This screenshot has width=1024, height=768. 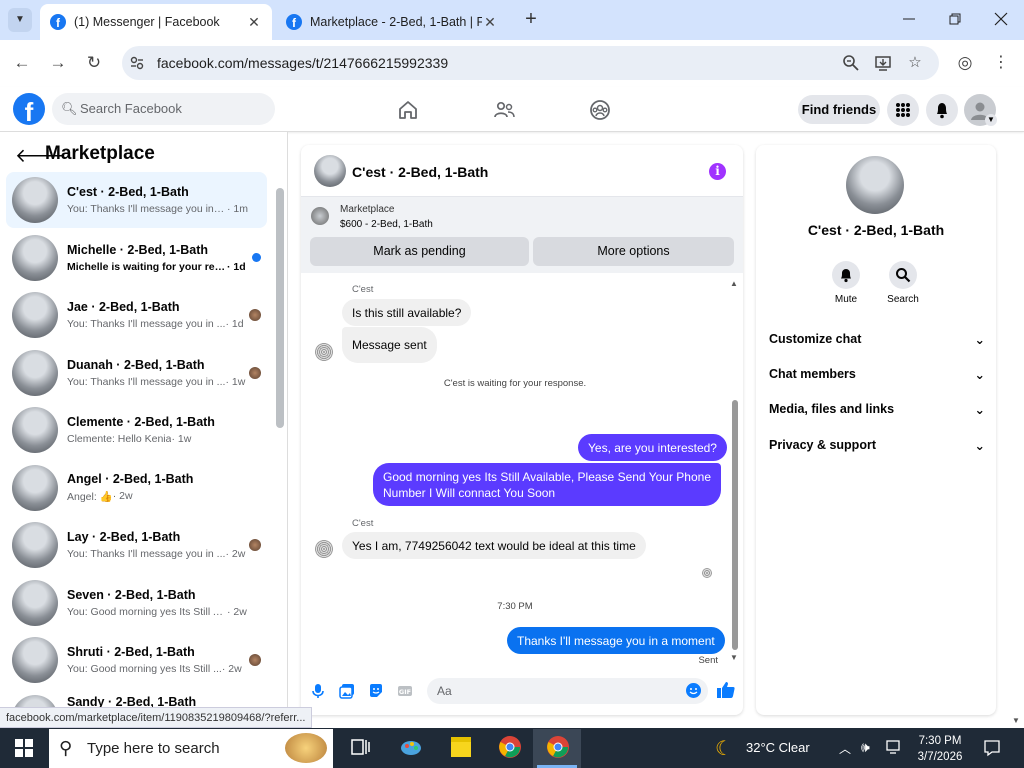 What do you see at coordinates (58, 63) in the screenshot?
I see `forward-button: →` at bounding box center [58, 63].